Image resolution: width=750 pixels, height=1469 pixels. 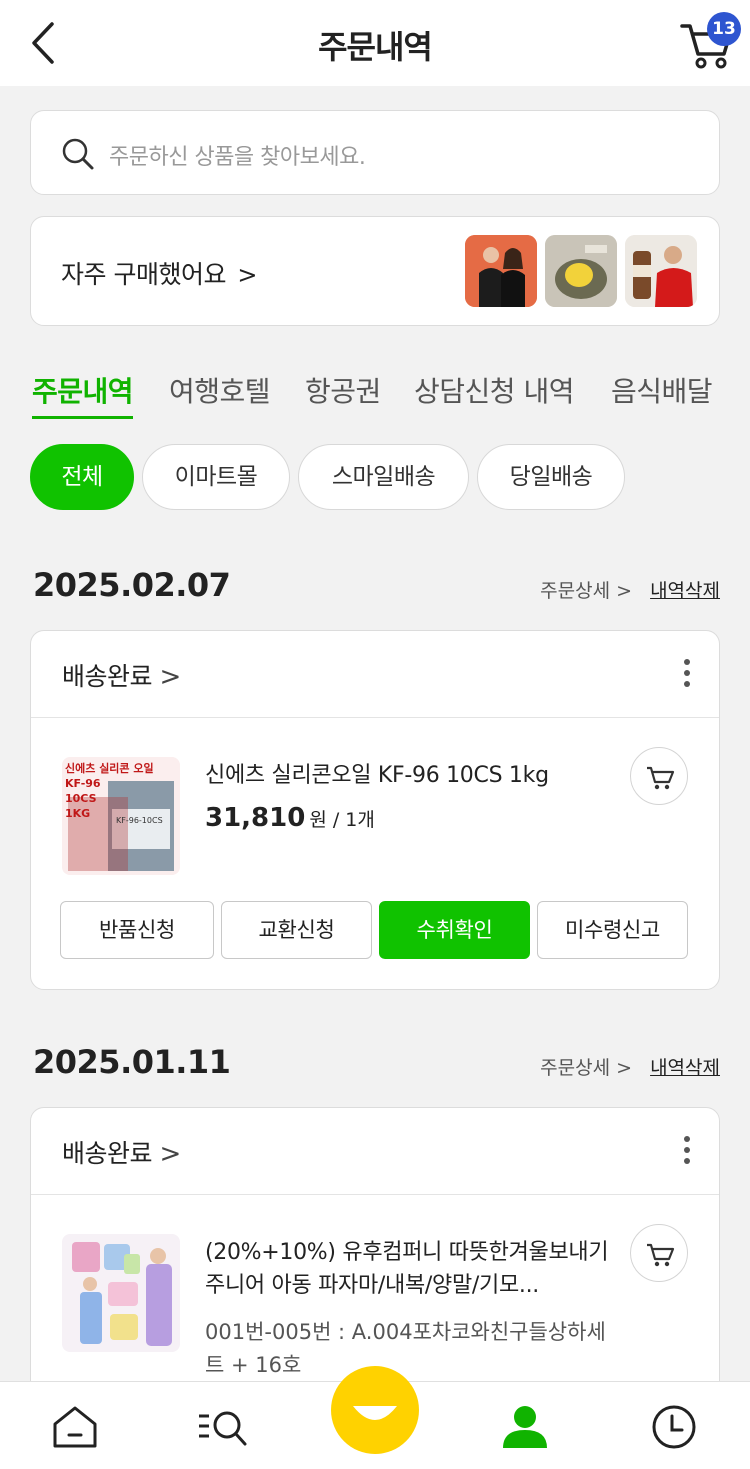 I want to click on search-placeholder: 주문하신 상품을 찾아보세요., so click(x=237, y=157).